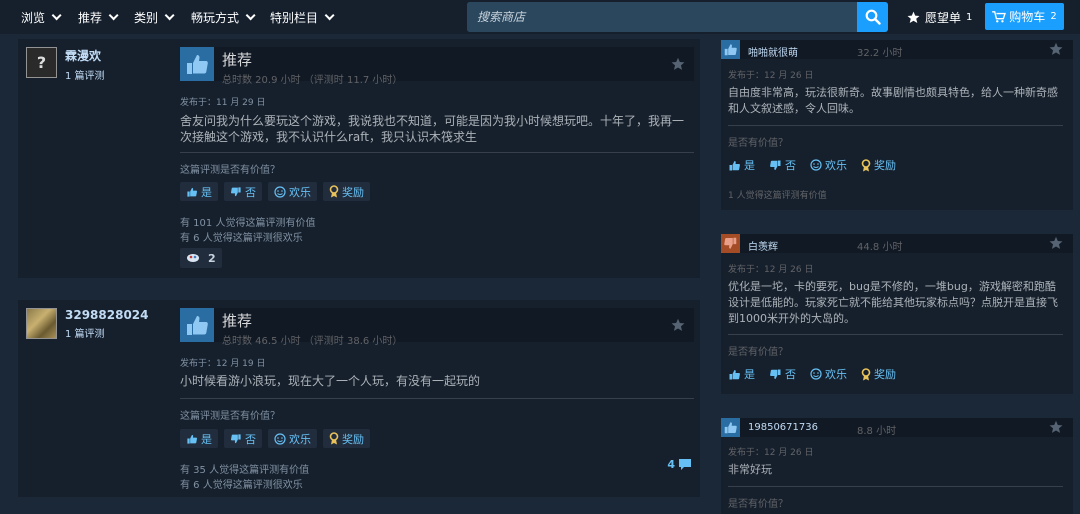 This screenshot has width=1080, height=514. What do you see at coordinates (763, 245) in the screenshot?
I see `side-author-name: 白羡辉` at bounding box center [763, 245].